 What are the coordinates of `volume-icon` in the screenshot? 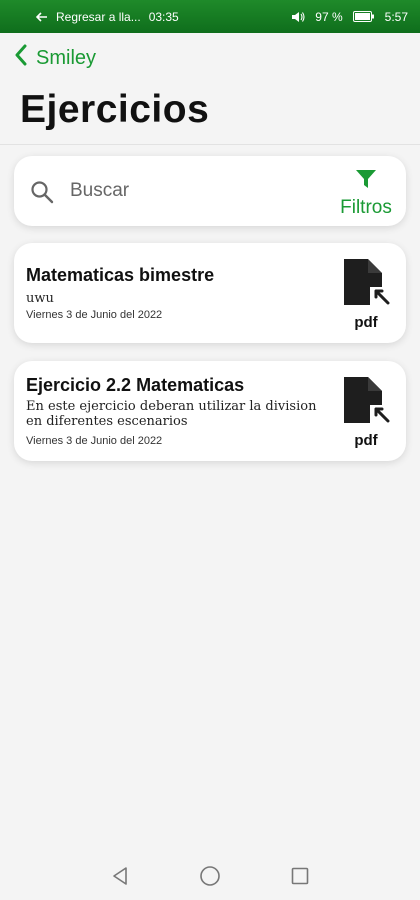 It's located at (298, 17).